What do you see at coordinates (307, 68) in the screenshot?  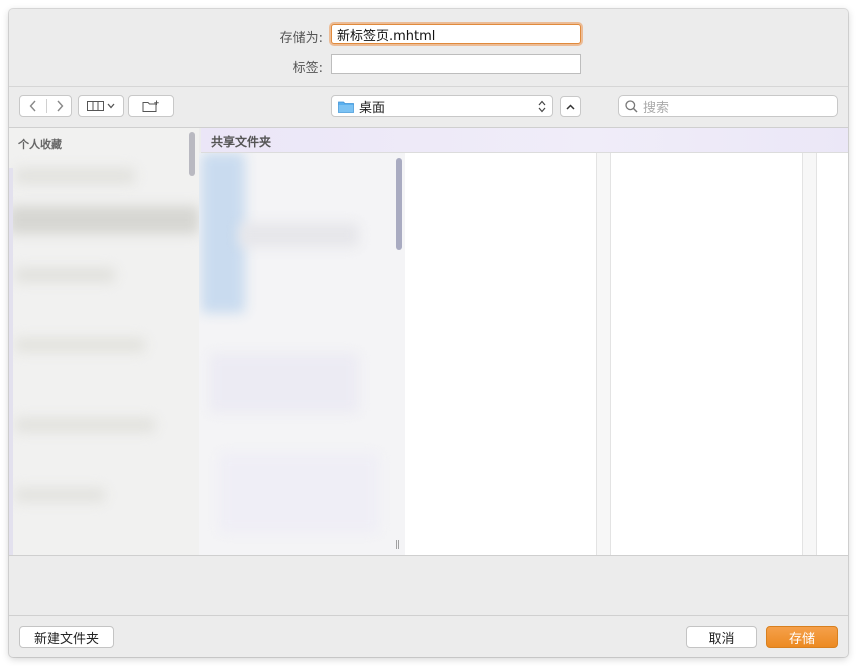 I see `tags-label: 标签:` at bounding box center [307, 68].